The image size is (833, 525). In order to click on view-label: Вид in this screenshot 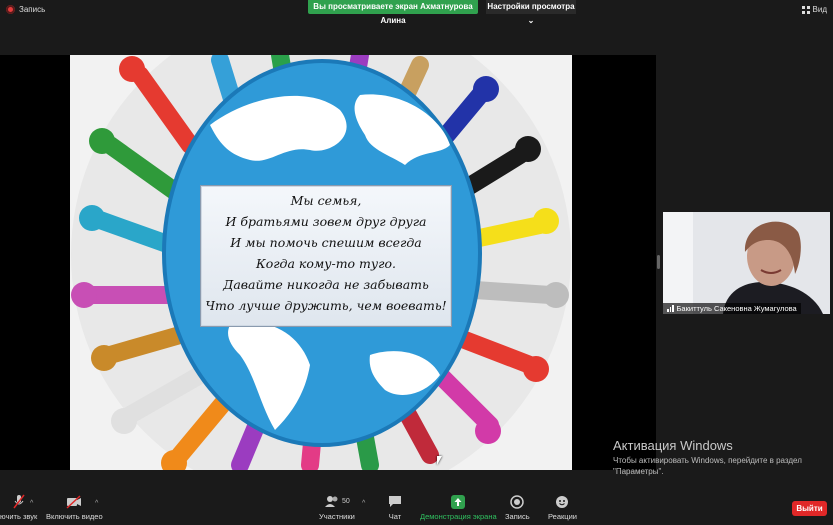, I will do `click(819, 9)`.